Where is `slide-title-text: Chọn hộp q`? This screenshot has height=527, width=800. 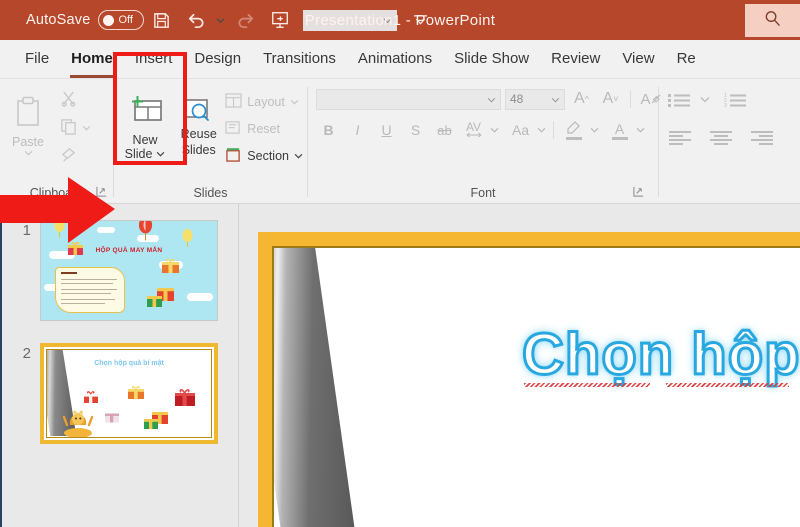
slide-title-text: Chọn hộp q is located at coordinates (660, 355).